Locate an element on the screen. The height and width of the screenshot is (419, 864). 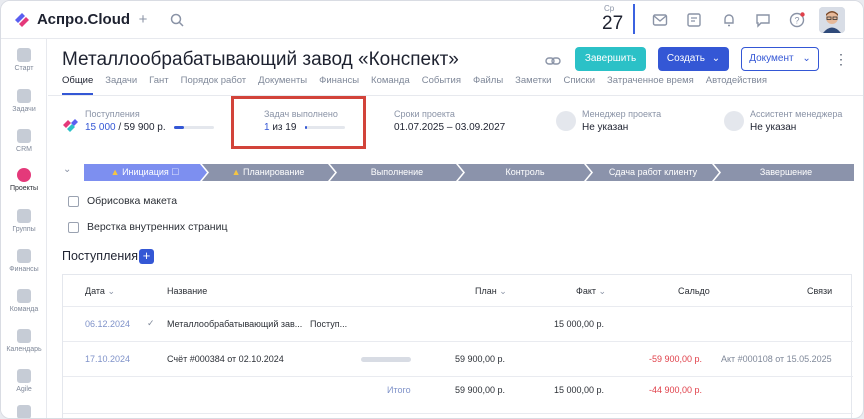
column-name: Название is located at coordinates (187, 291).